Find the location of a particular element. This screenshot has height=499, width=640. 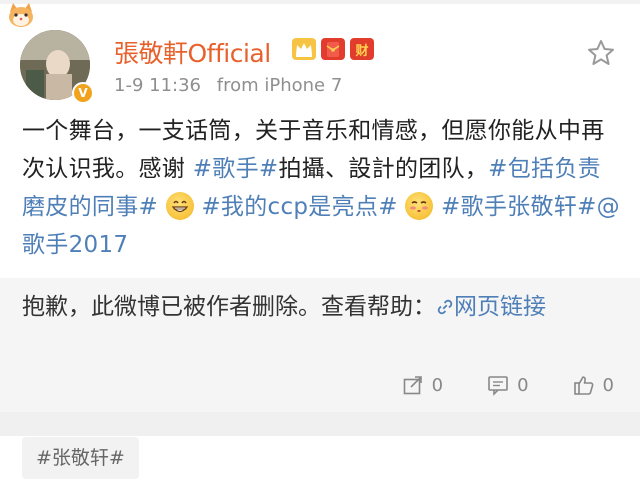

post-meta: 1-9 11:36 from iPhone 7 is located at coordinates (233, 85).